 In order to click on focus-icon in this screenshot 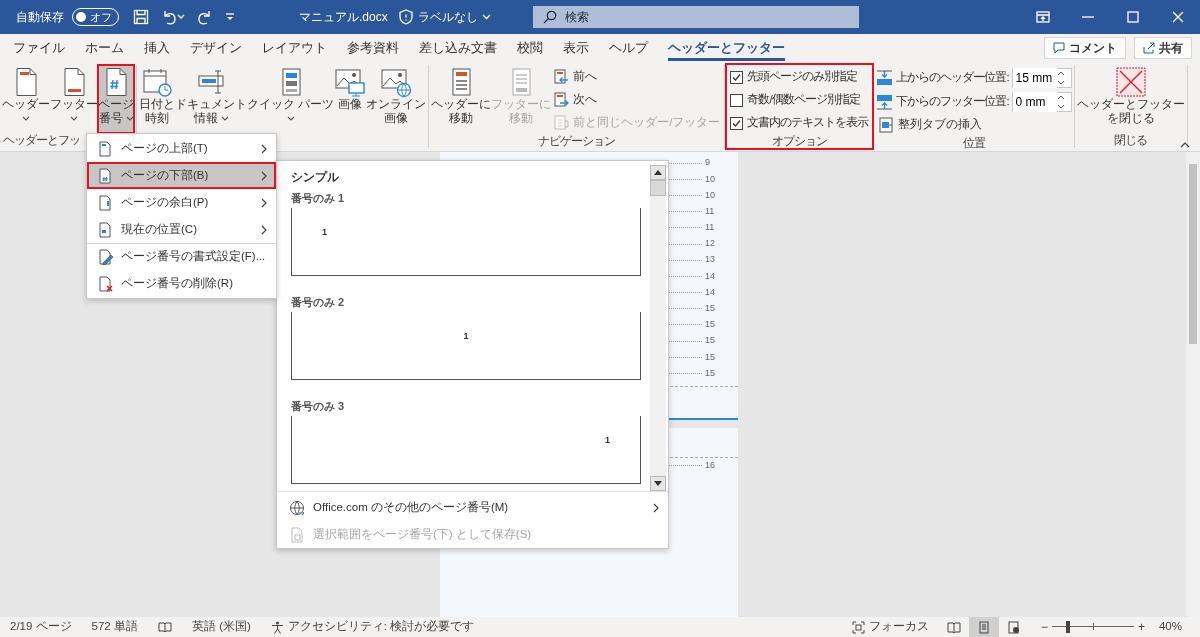, I will do `click(858, 627)`.